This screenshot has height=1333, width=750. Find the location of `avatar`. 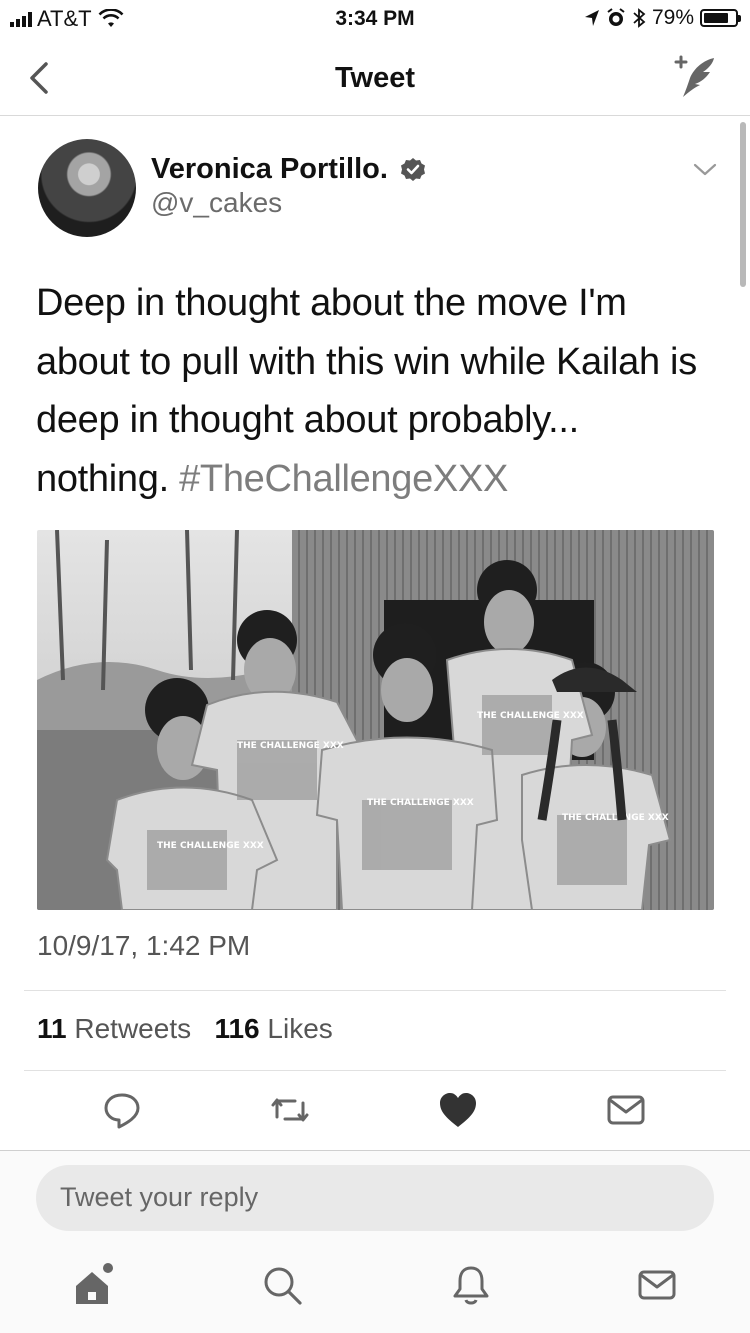

avatar is located at coordinates (87, 188).